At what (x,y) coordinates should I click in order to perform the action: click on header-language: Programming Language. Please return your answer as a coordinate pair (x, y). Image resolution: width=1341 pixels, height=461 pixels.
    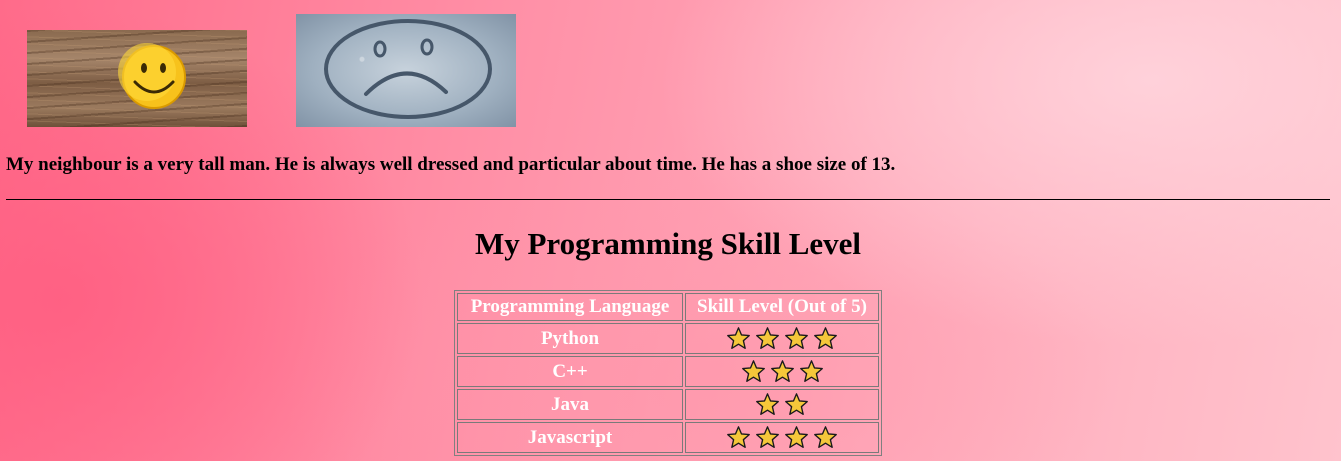
    Looking at the image, I should click on (570, 307).